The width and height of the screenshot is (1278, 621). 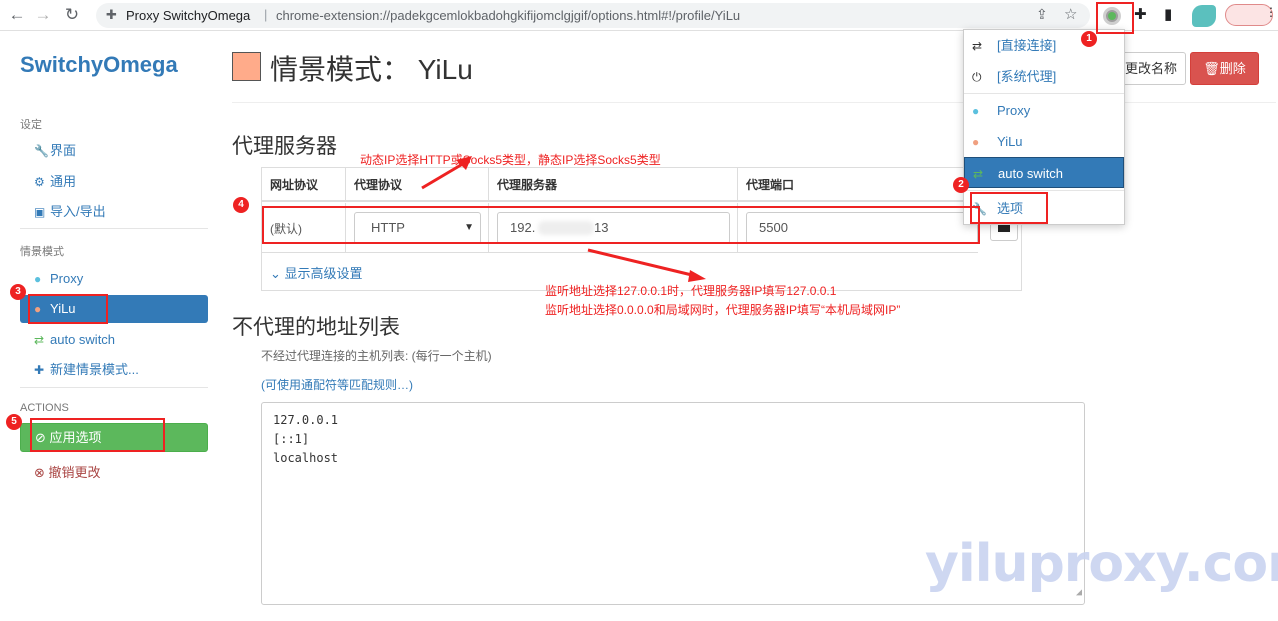 I want to click on arrow-to-server, so click(x=642, y=263).